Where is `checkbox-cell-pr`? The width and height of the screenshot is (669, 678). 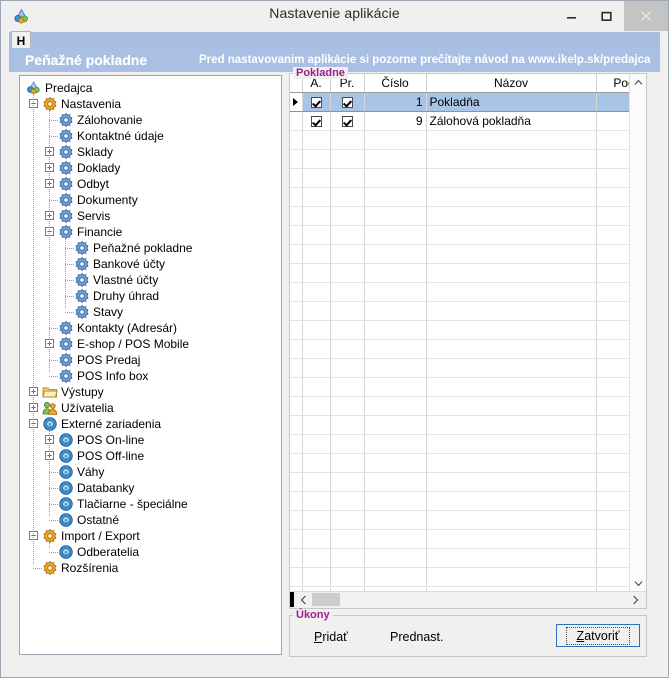
checkbox-cell-pr is located at coordinates (347, 102).